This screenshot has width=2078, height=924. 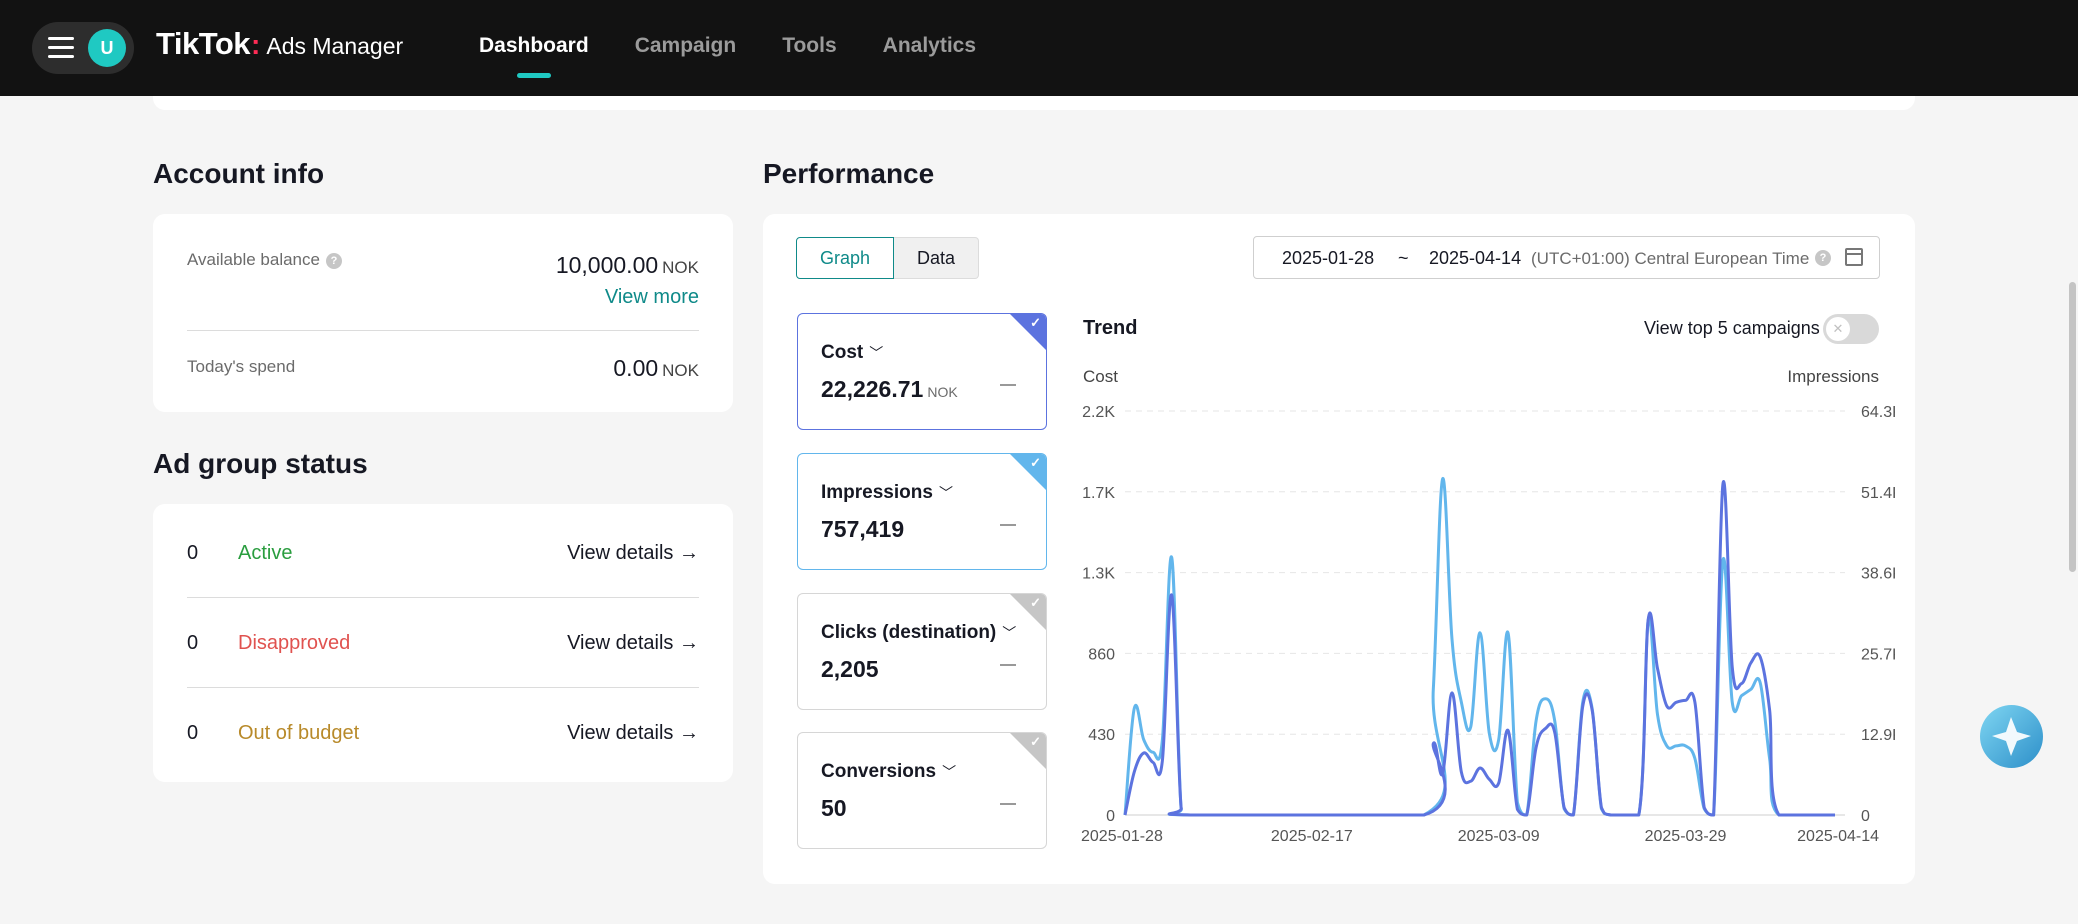 I want to click on nav-campaign: Campaign, so click(x=686, y=48).